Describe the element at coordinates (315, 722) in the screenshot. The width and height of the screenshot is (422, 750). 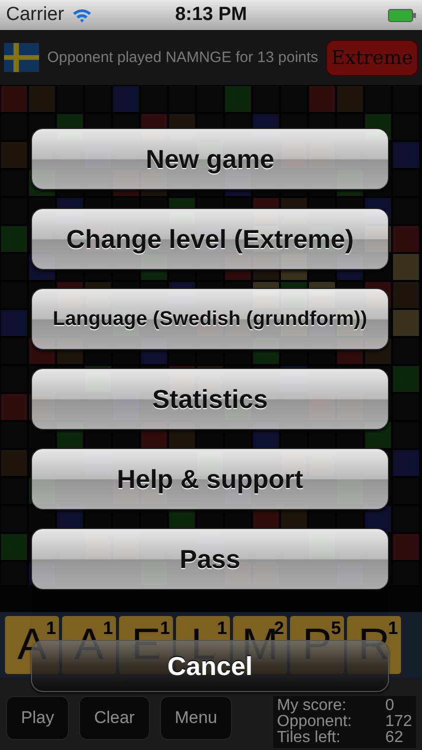
I see `score-label: Opponent:` at that location.